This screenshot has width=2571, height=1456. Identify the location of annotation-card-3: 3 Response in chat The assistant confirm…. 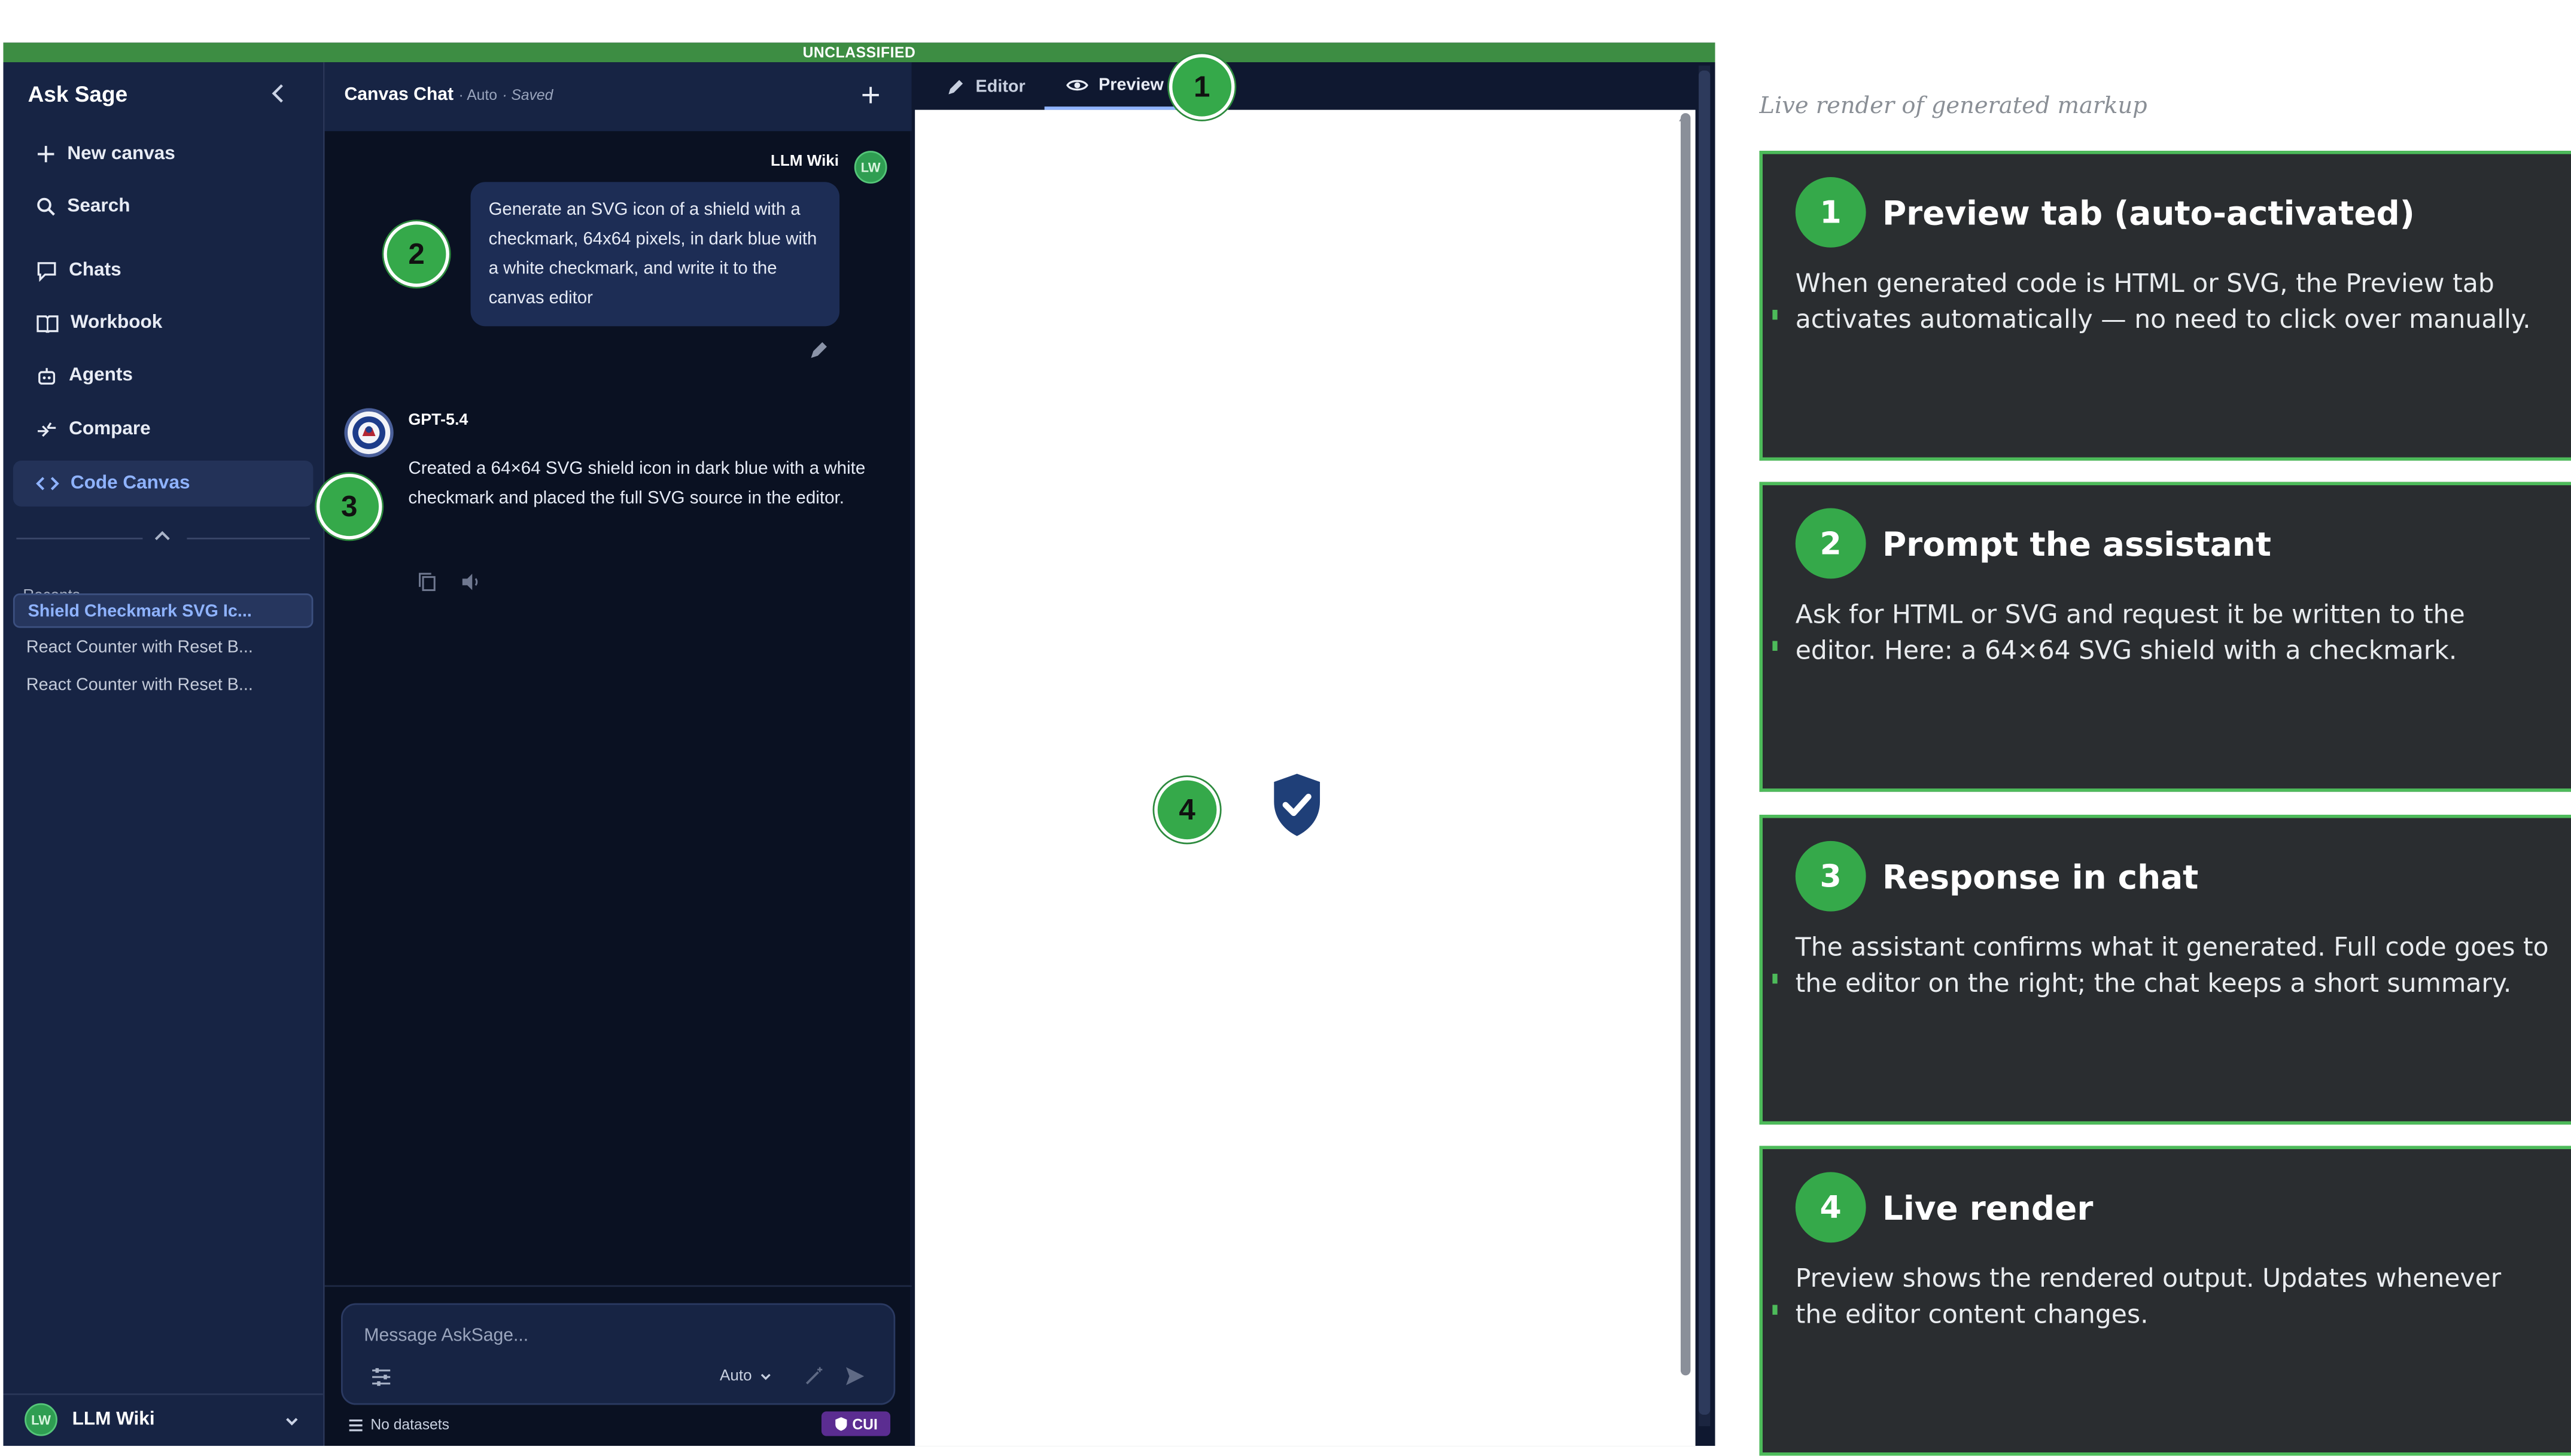
(2165, 969).